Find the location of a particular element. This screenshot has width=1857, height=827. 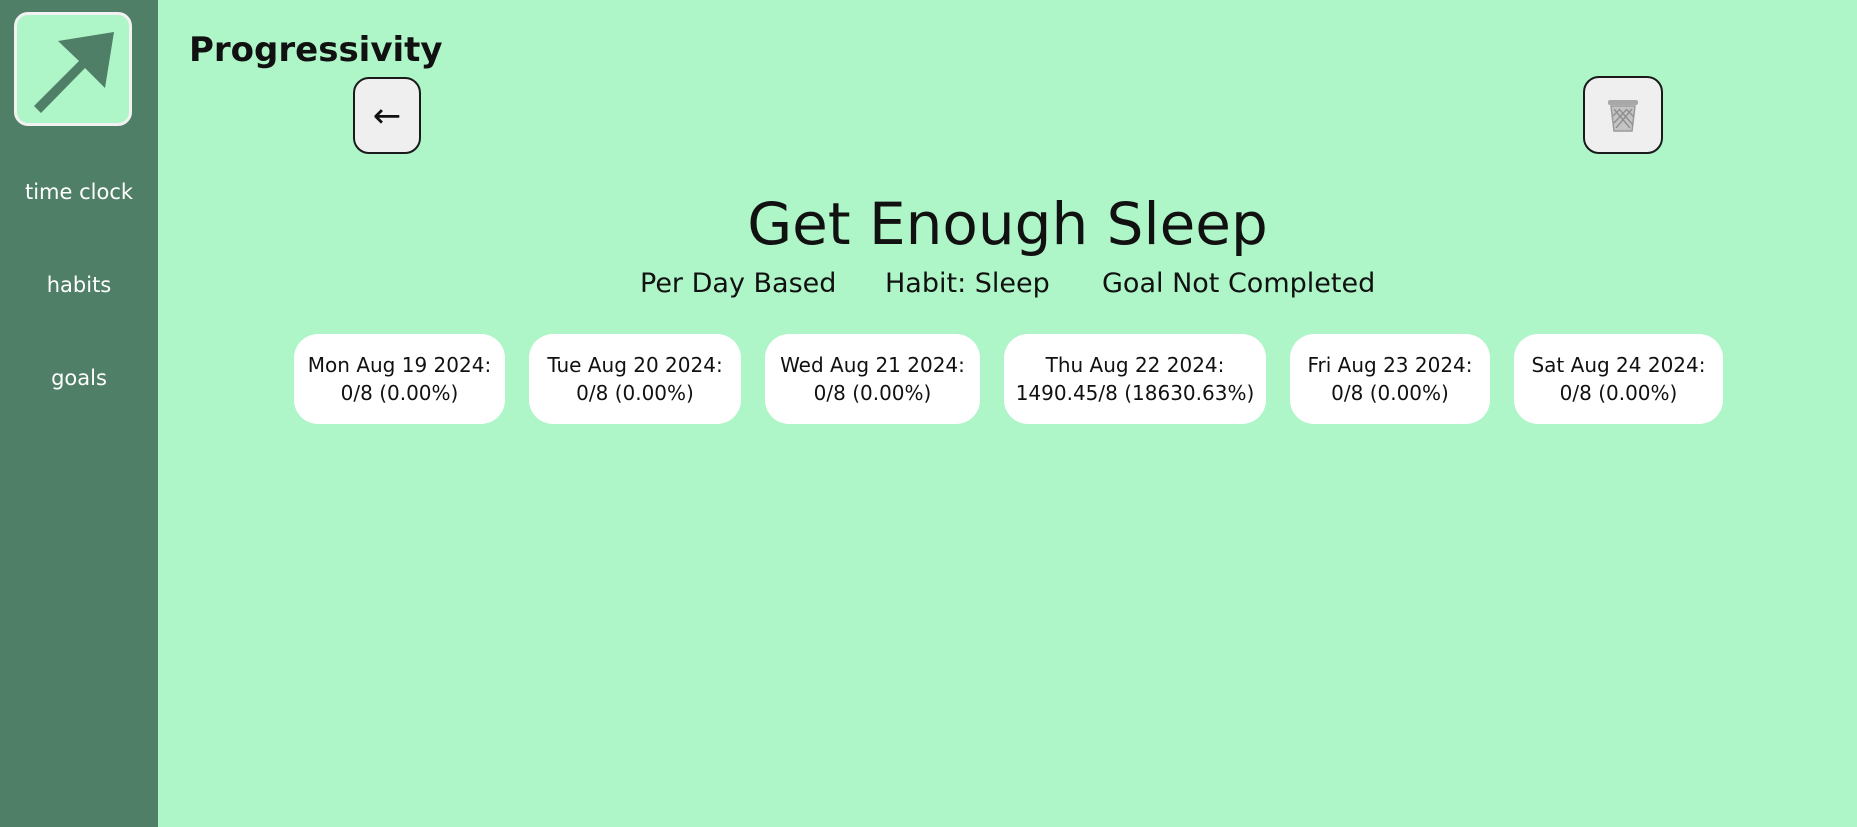

goal-habit: Habit: Sleep is located at coordinates (967, 283).